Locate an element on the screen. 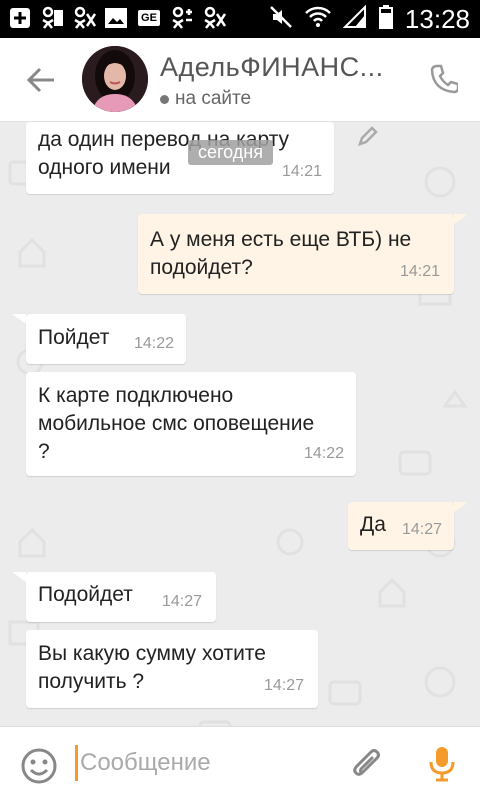  notification-icons: GE is located at coordinates (117, 18).